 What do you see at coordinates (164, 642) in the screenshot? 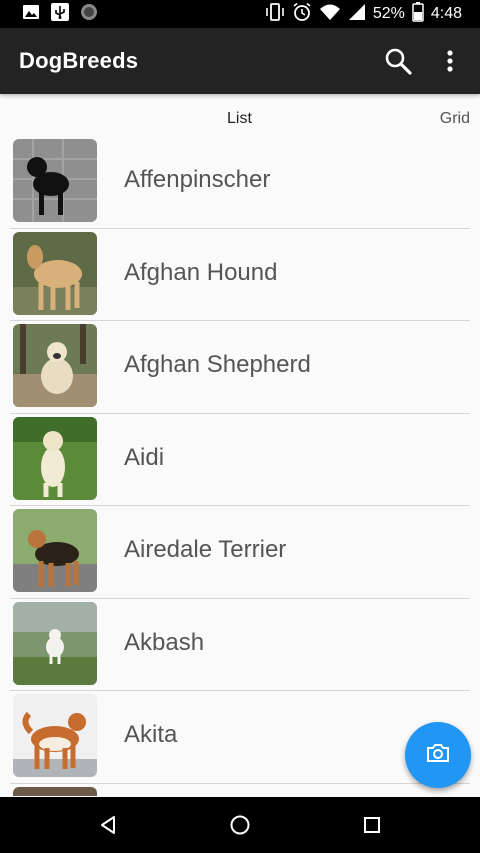
I see `breed-name: Akbash` at bounding box center [164, 642].